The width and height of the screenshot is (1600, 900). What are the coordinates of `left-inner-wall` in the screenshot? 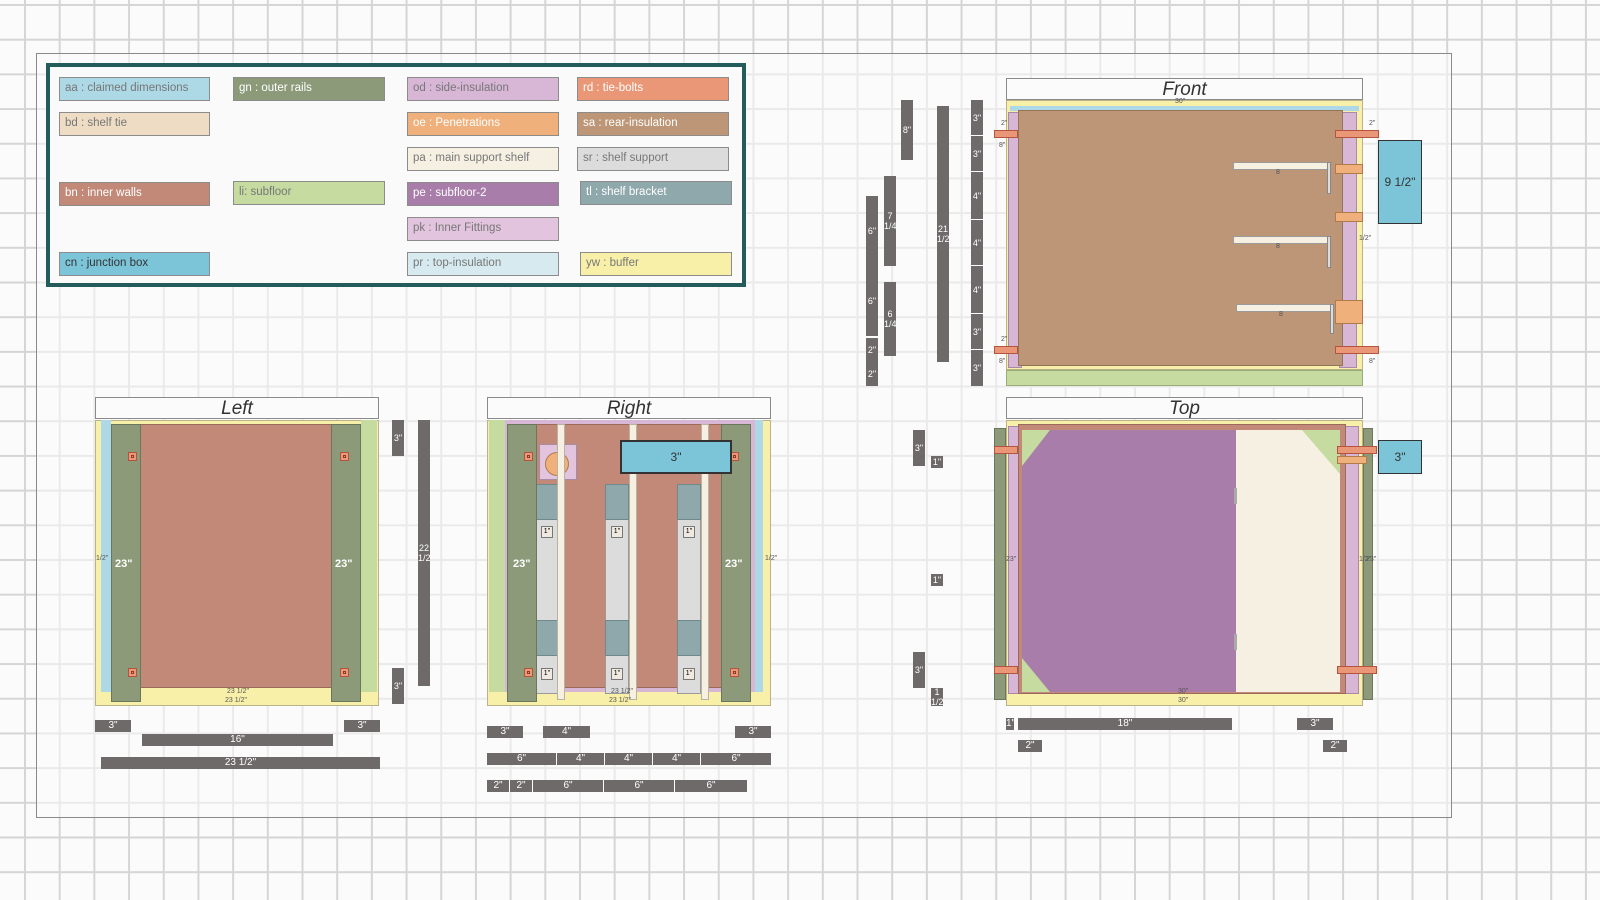 It's located at (236, 556).